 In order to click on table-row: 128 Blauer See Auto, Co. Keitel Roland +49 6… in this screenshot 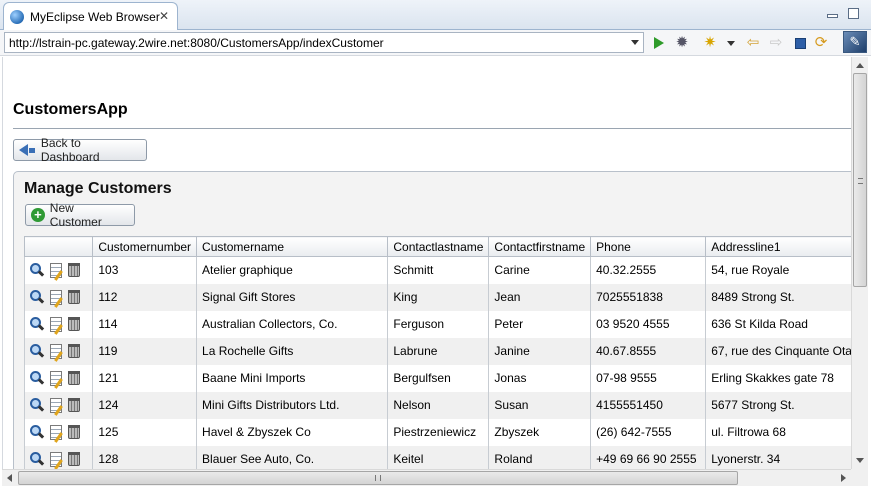, I will do `click(437, 457)`.